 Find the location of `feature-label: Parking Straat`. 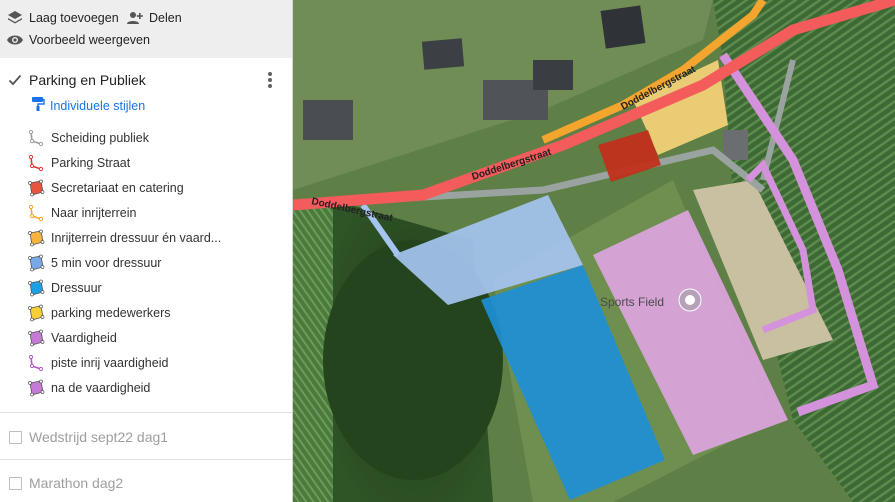

feature-label: Parking Straat is located at coordinates (91, 163).